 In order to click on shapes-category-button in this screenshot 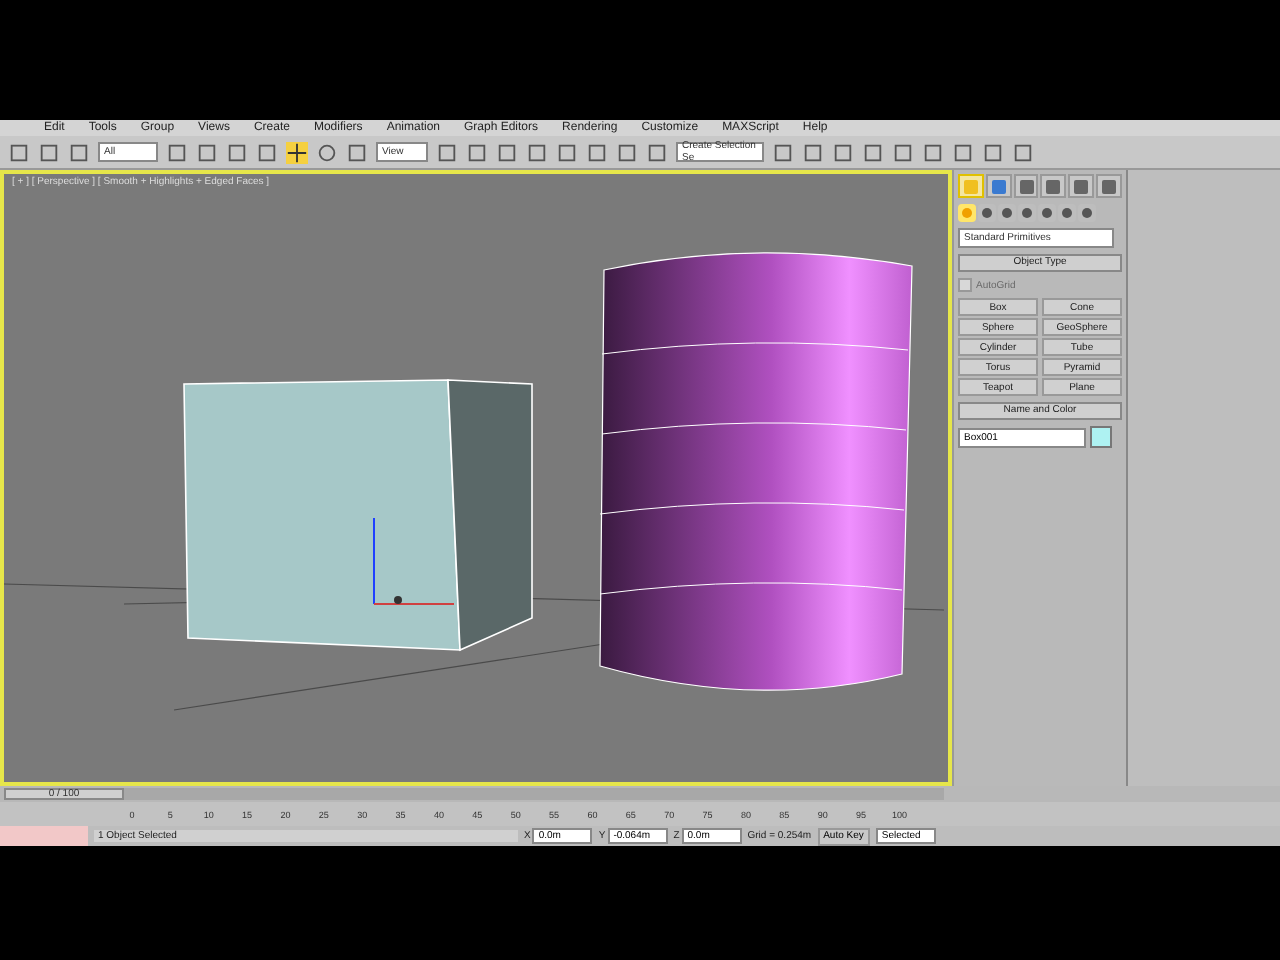, I will do `click(987, 213)`.